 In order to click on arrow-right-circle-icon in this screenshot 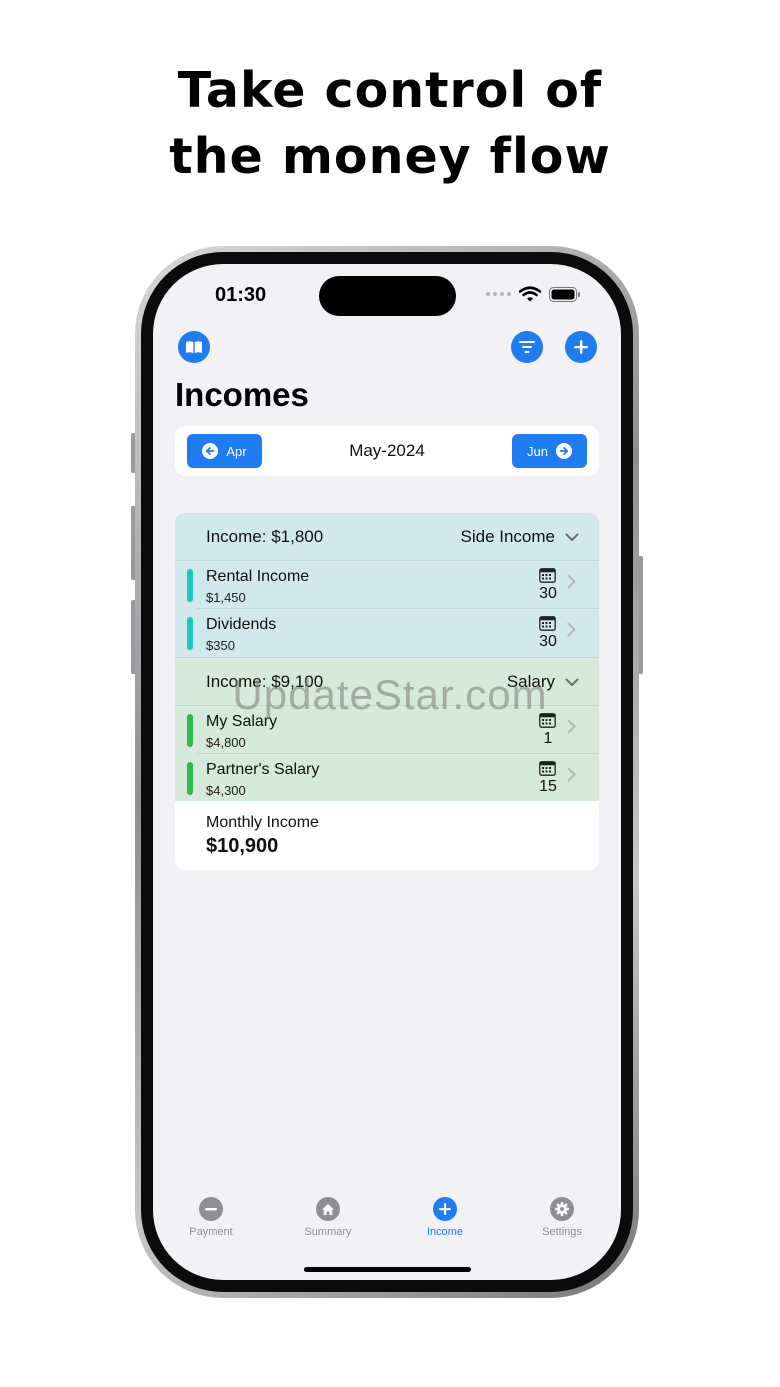, I will do `click(563, 451)`.